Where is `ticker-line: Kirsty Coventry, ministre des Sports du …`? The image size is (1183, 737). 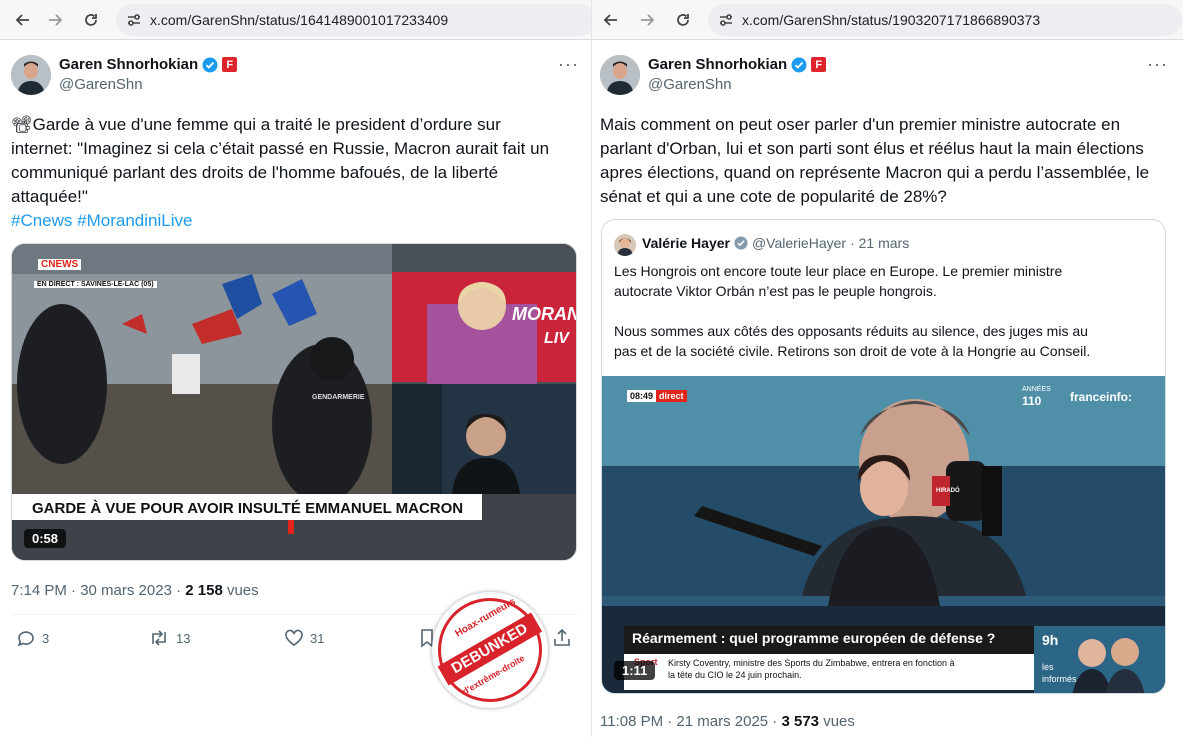 ticker-line: Kirsty Coventry, ministre des Sports du … is located at coordinates (811, 663).